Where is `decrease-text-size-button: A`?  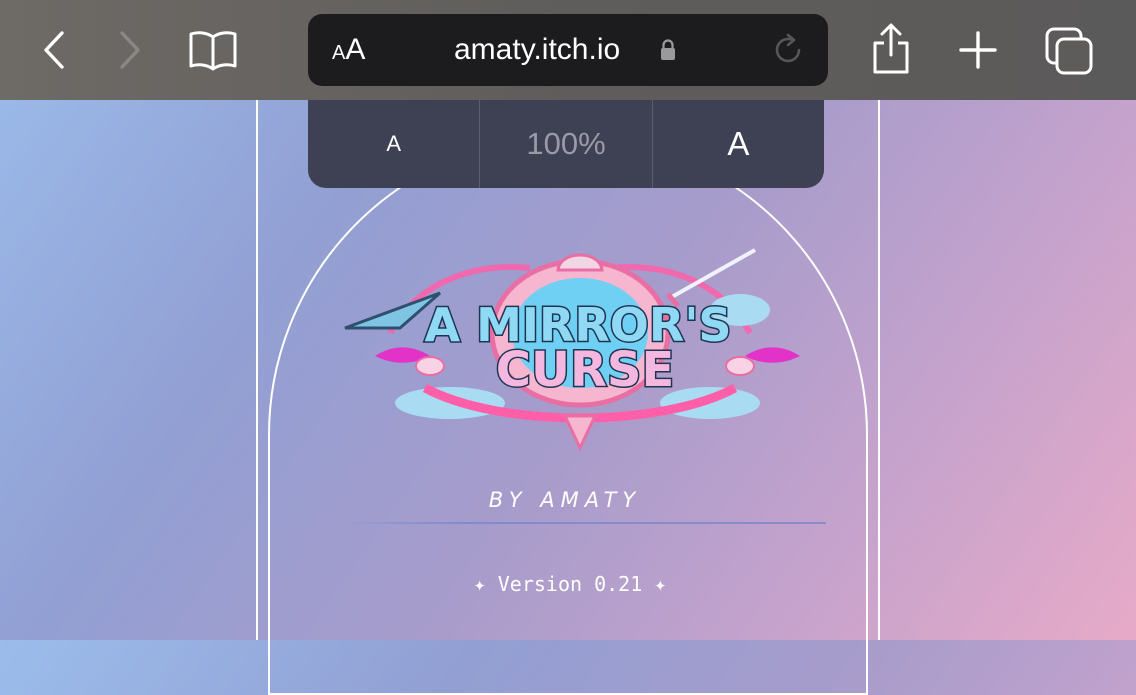
decrease-text-size-button: A is located at coordinates (393, 144).